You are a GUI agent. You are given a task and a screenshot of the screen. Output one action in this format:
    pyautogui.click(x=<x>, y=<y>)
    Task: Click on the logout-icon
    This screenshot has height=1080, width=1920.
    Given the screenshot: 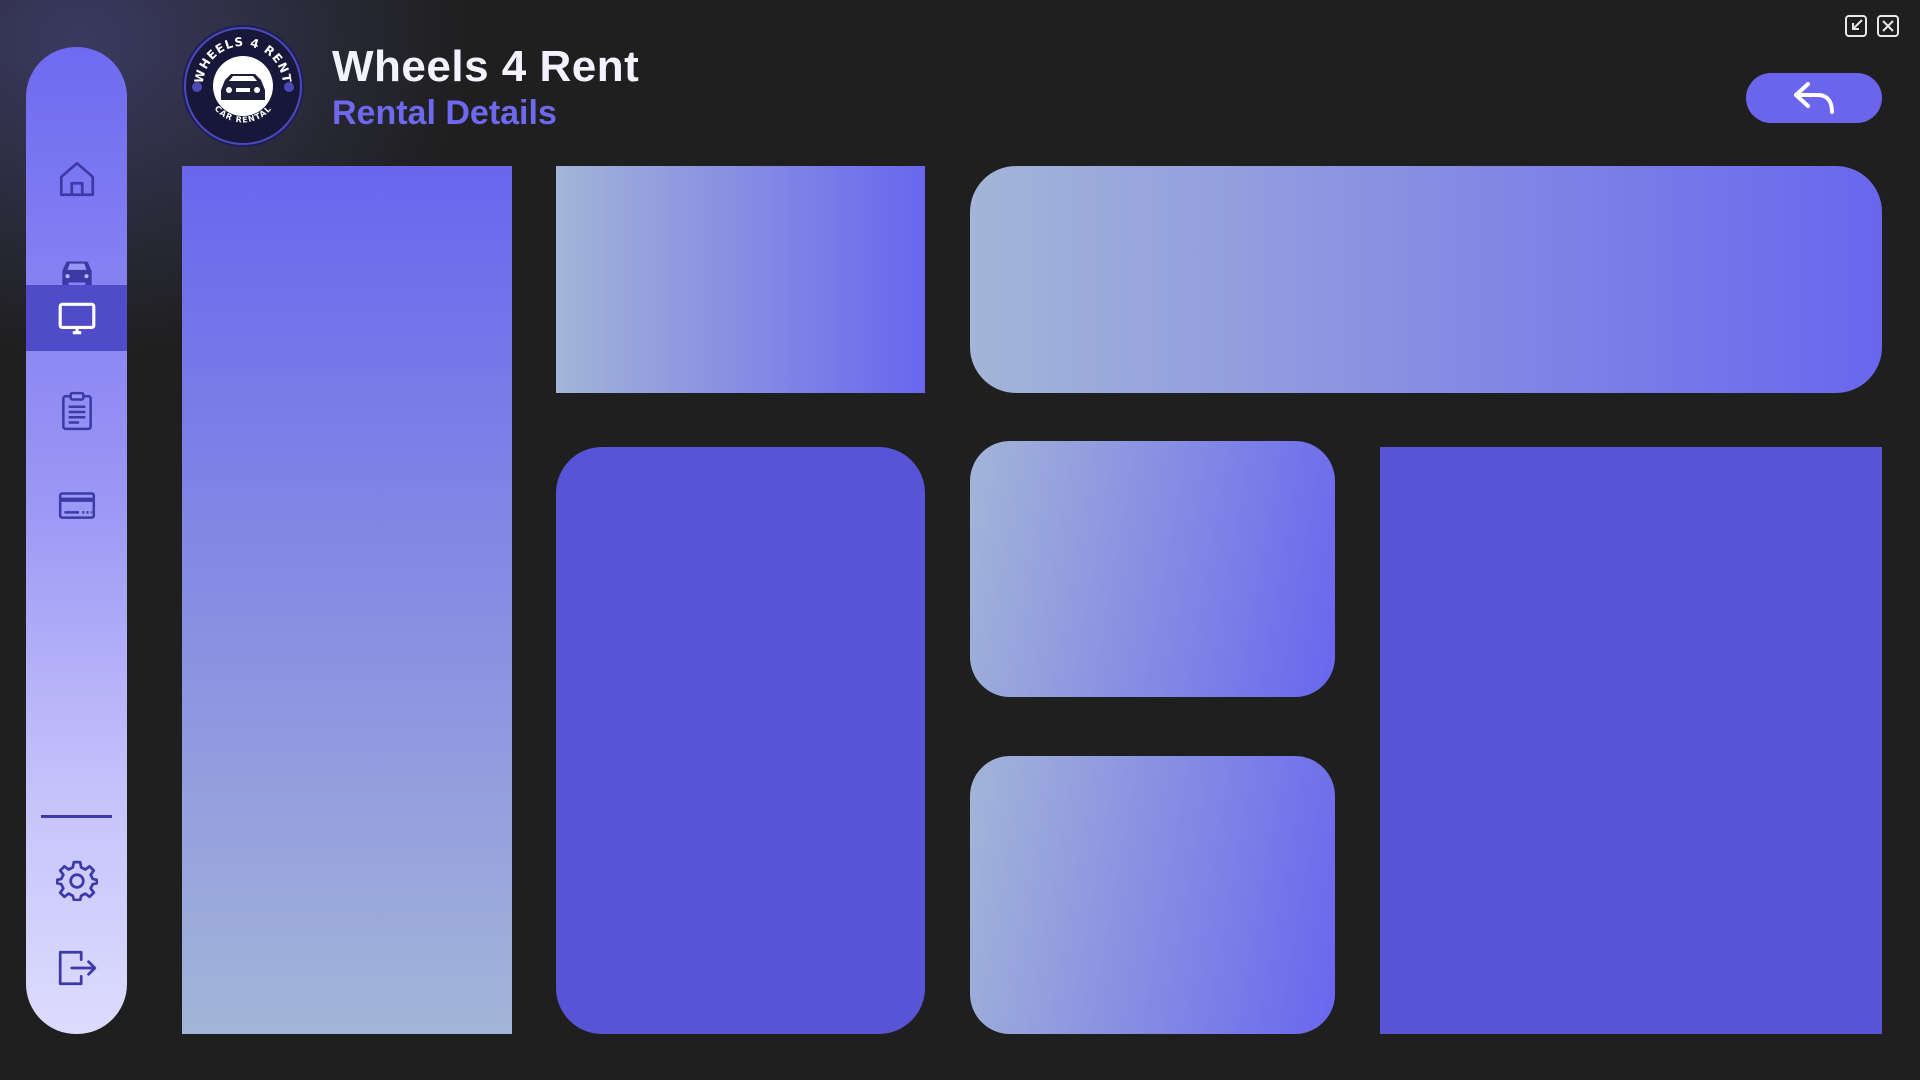 What is the action you would take?
    pyautogui.click(x=77, y=968)
    